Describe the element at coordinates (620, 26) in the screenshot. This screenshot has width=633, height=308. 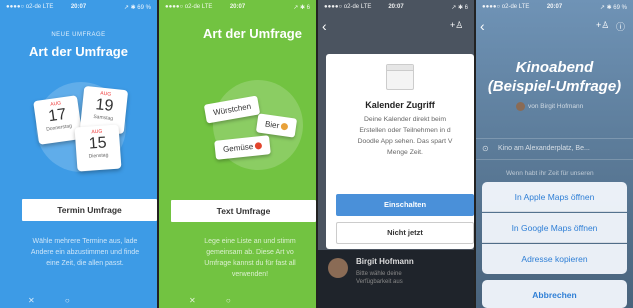
I see `info-icon: ⓘ` at that location.